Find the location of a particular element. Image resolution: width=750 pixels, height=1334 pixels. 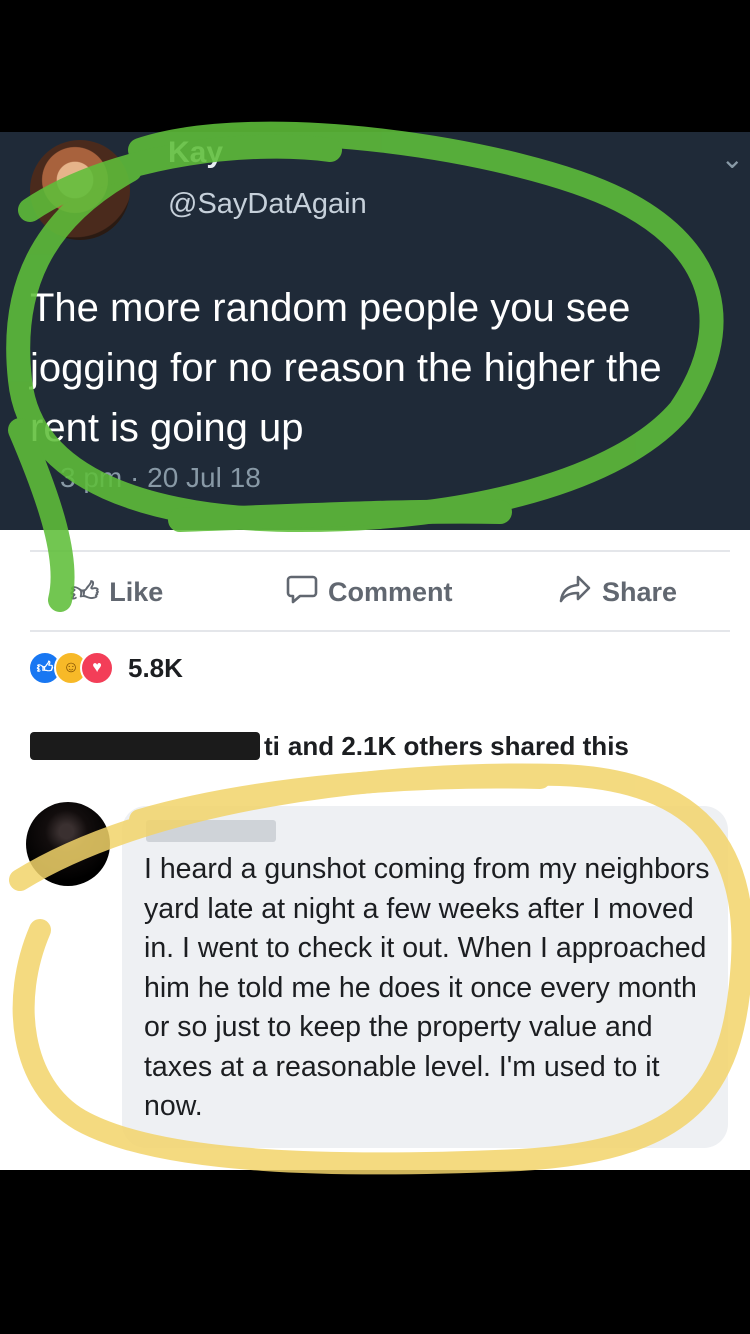

love-reaction-icon: ♥ is located at coordinates (97, 668).